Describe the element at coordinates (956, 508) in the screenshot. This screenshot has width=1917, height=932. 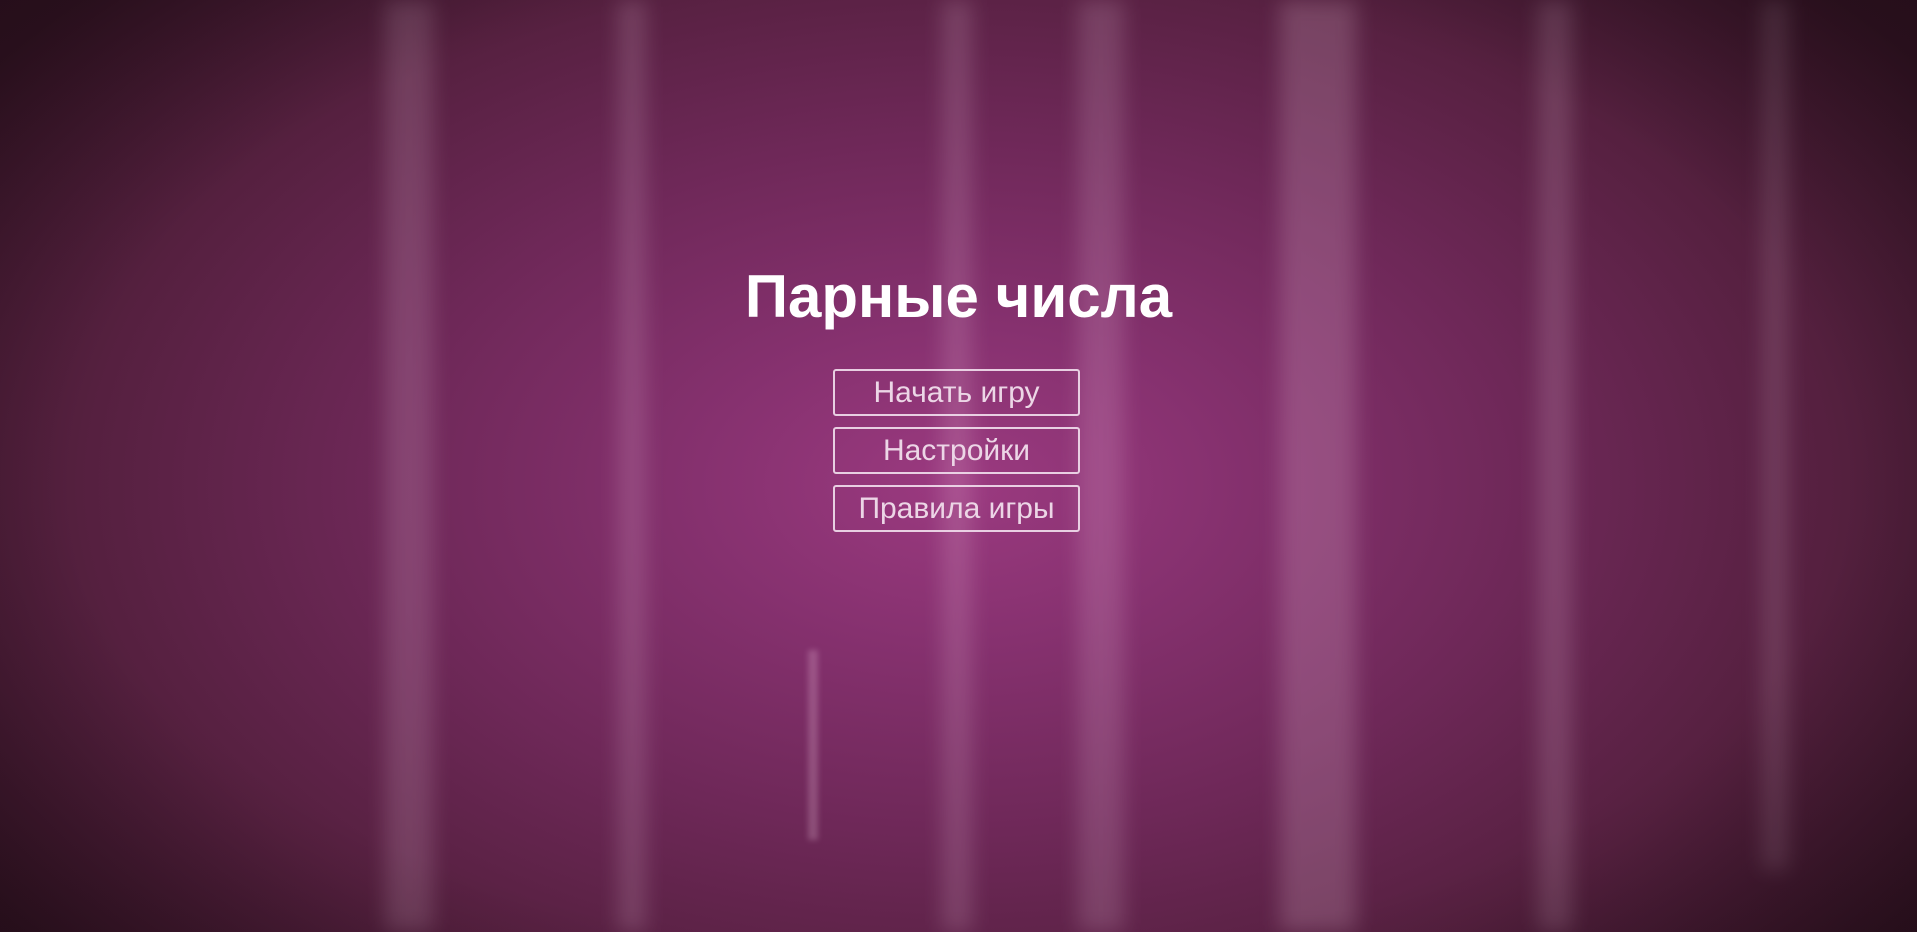
I see `game-rules-button: Правила игры` at that location.